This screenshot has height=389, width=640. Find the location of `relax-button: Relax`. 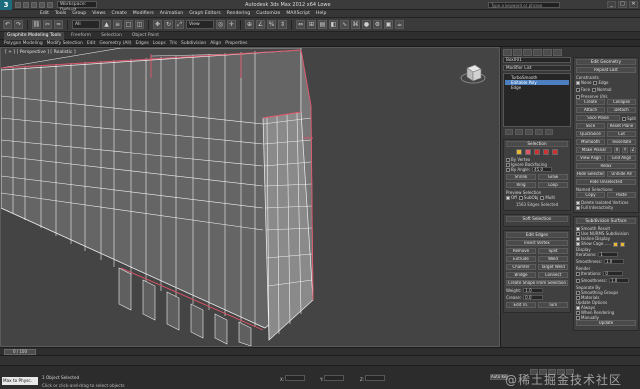

relax-button: Relax is located at coordinates (606, 166).